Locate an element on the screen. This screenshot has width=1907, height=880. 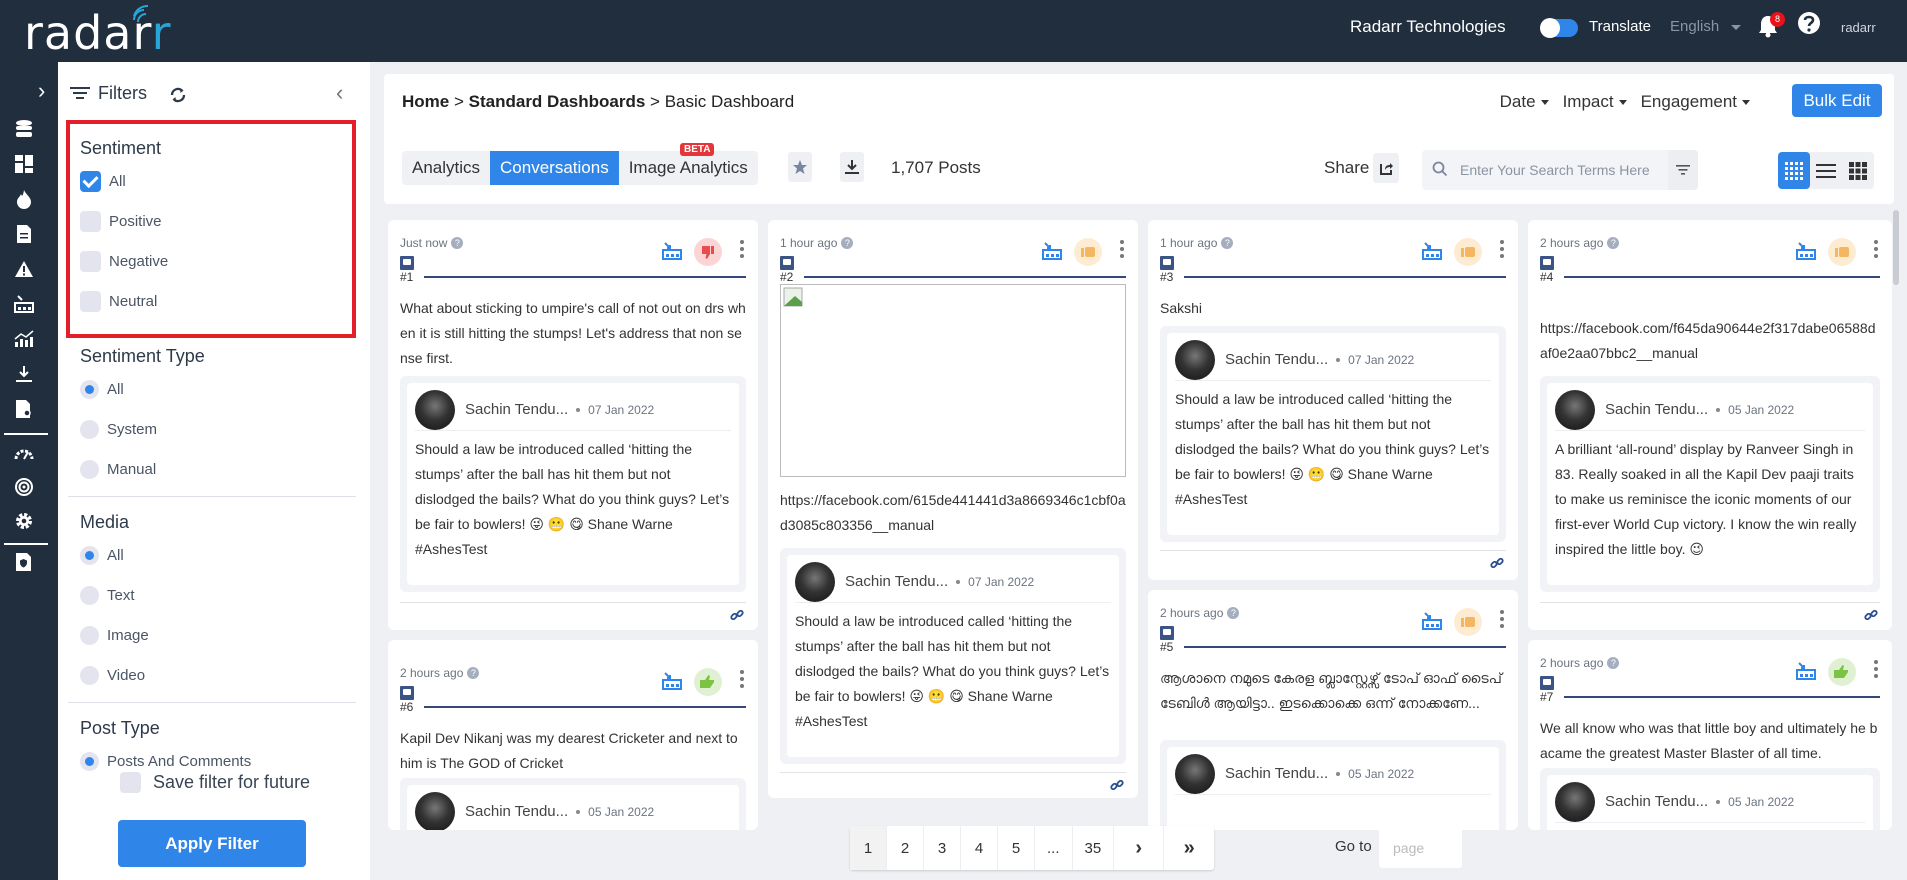
sentiment-positive-checkbox: Positive is located at coordinates (121, 221).